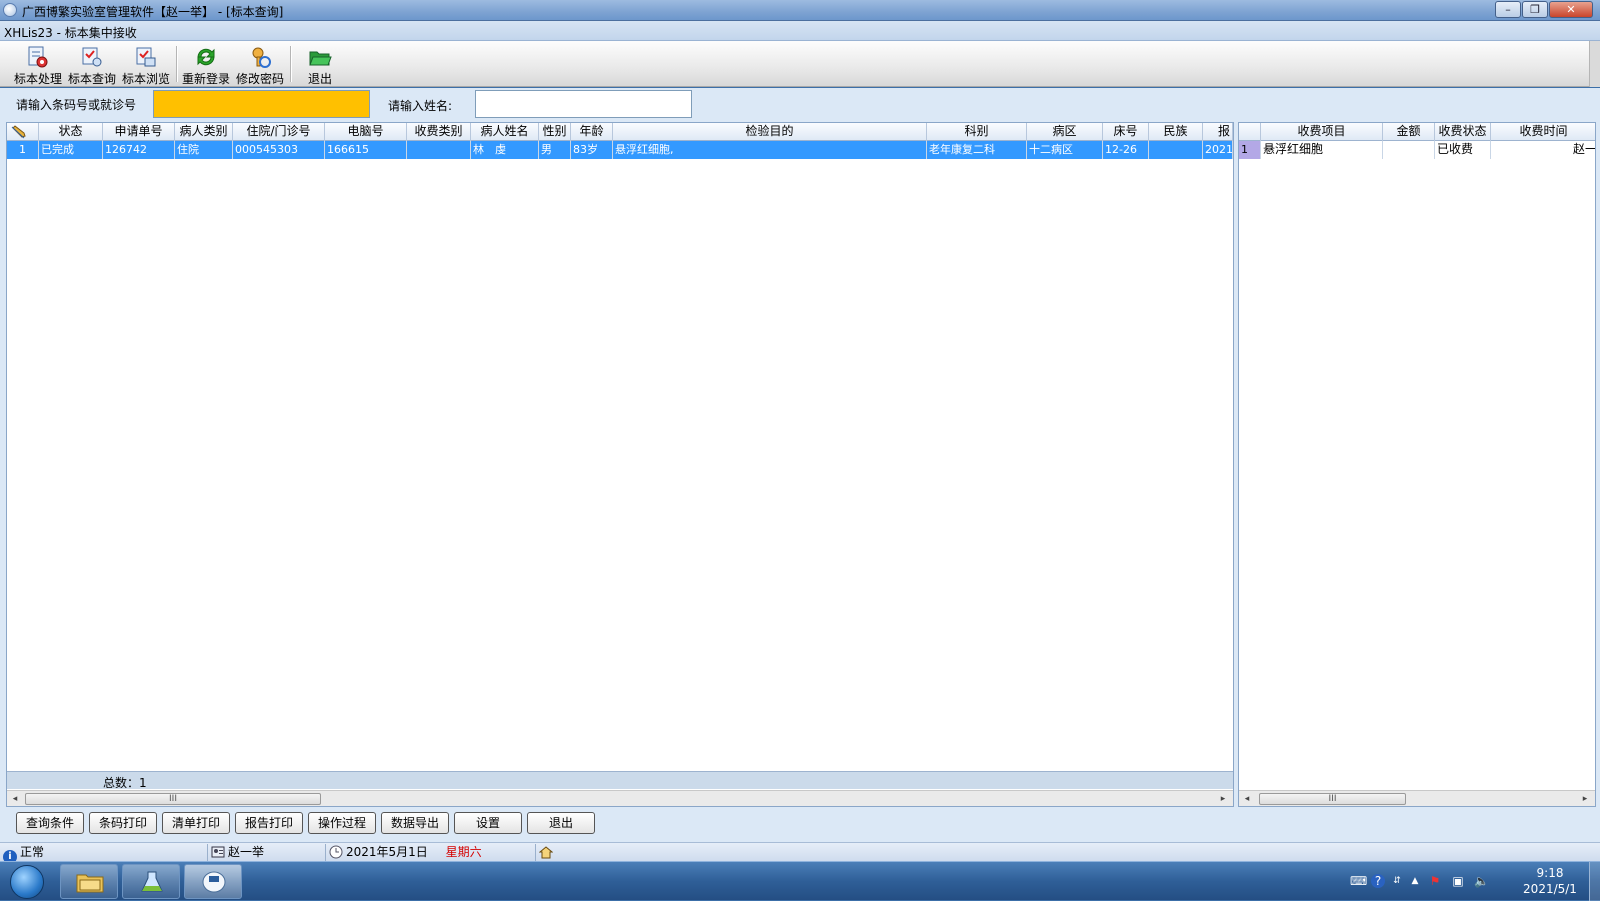 The height and width of the screenshot is (901, 1600). What do you see at coordinates (196, 823) in the screenshot?
I see `list-print-button: 清单打印` at bounding box center [196, 823].